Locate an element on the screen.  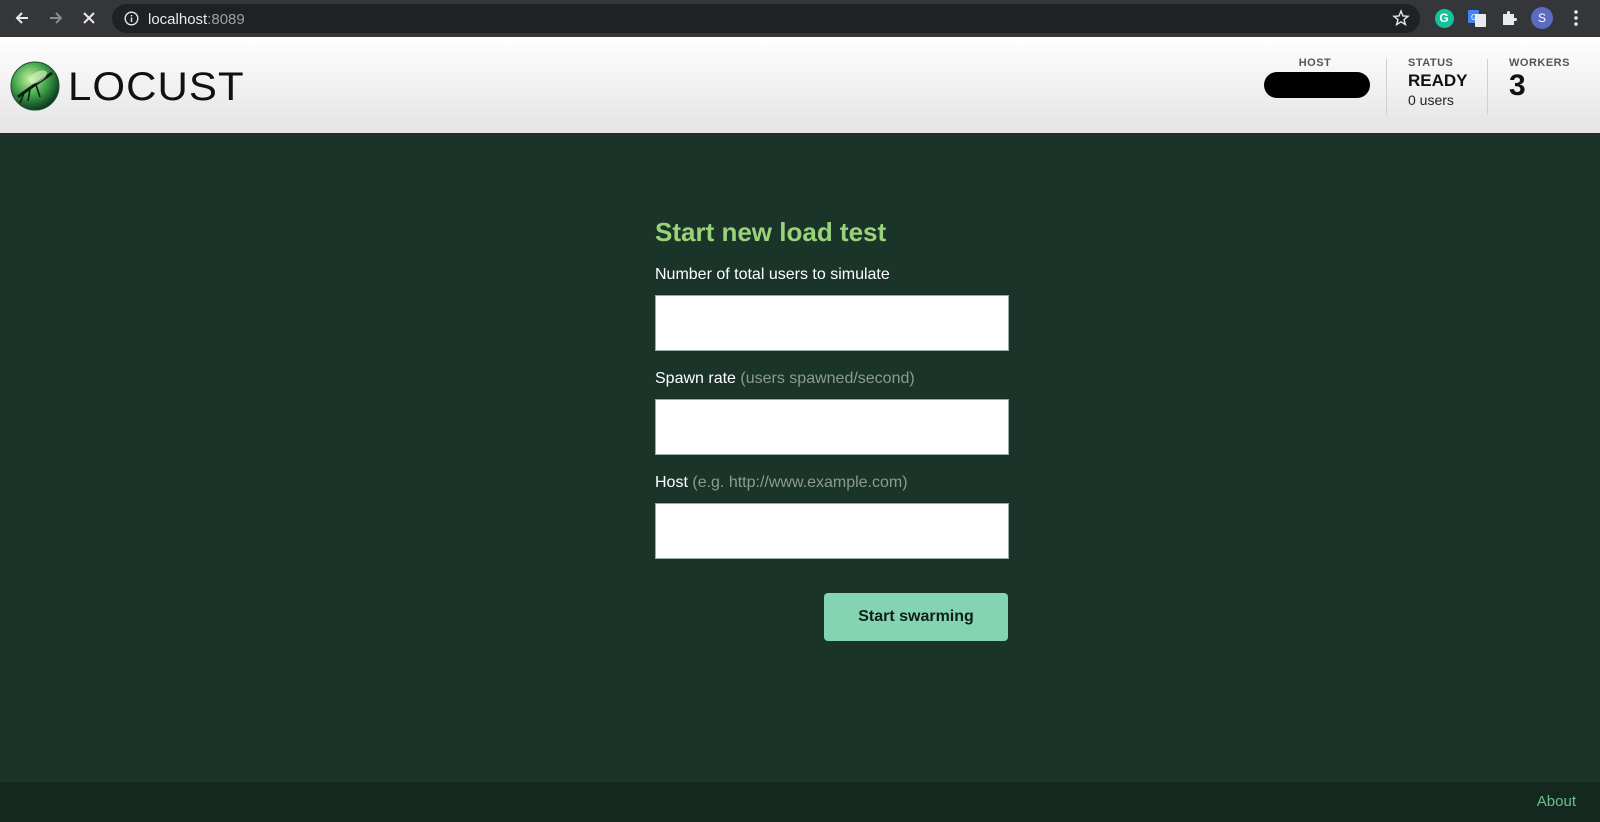
url-port: :8089 is located at coordinates (226, 19).